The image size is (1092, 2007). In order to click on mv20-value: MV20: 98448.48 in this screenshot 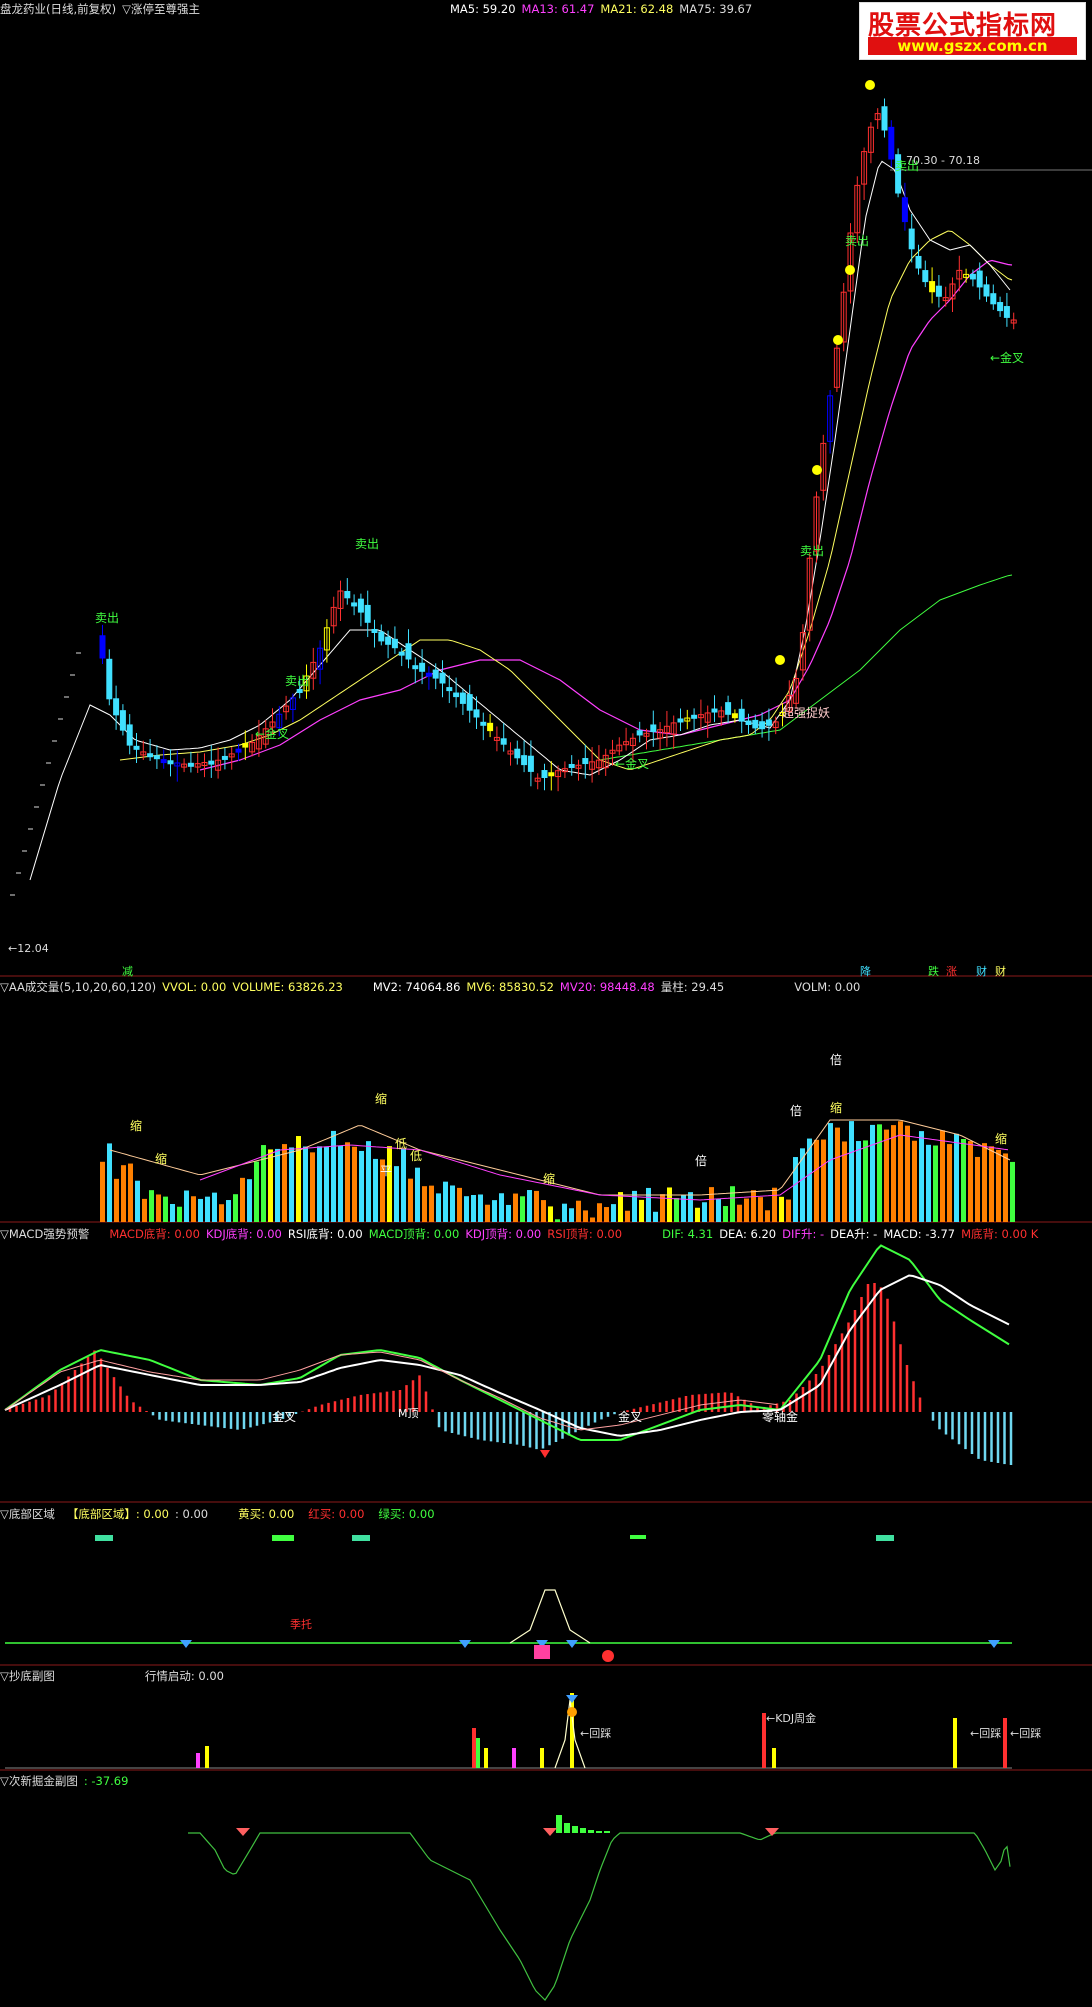, I will do `click(607, 987)`.